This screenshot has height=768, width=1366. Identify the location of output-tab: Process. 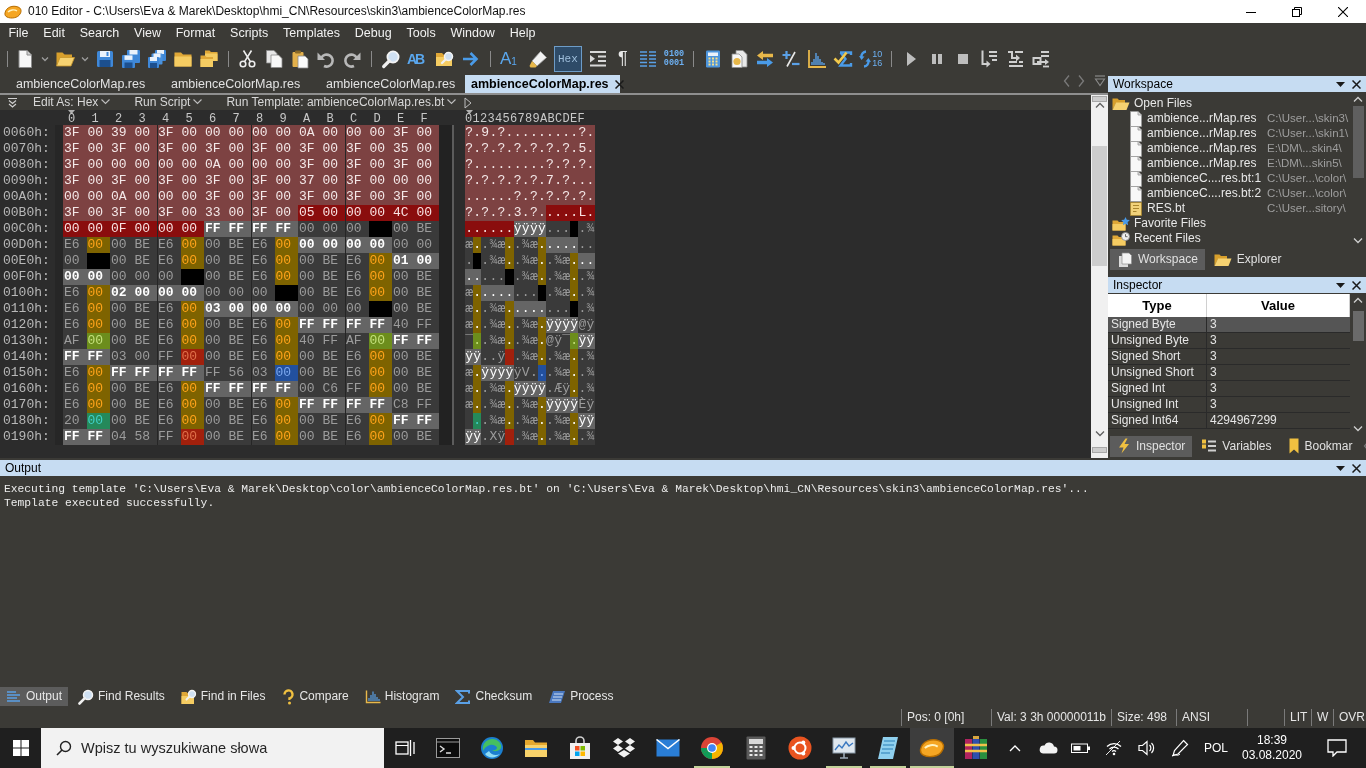
(581, 696).